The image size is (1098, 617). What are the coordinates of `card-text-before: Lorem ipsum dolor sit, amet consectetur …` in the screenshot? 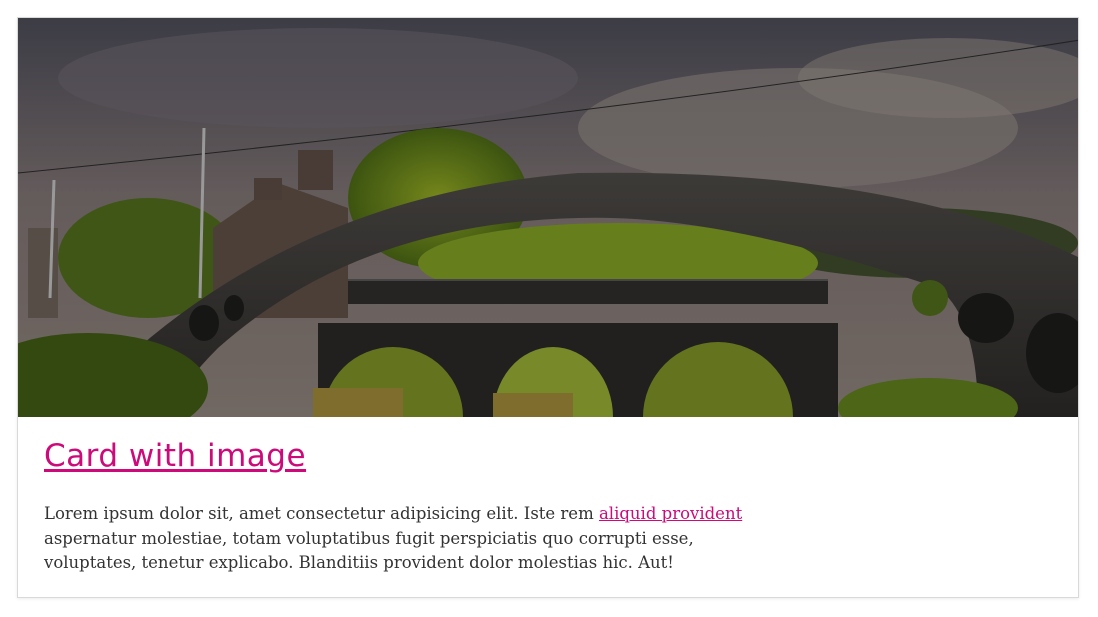 It's located at (321, 513).